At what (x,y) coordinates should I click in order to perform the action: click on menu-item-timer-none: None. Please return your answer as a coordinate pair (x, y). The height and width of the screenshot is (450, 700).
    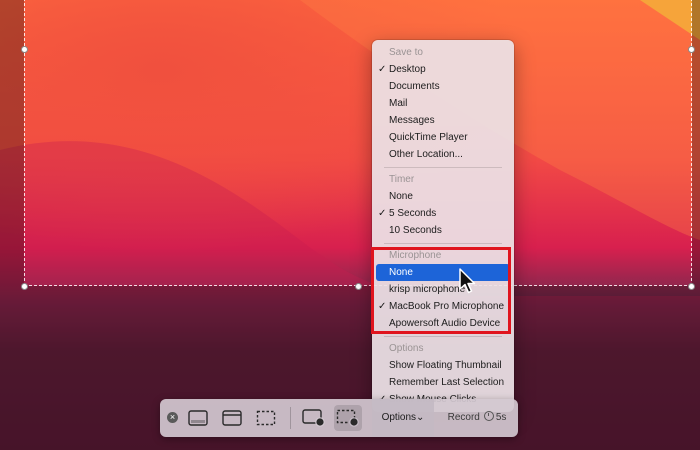
    Looking at the image, I should click on (443, 196).